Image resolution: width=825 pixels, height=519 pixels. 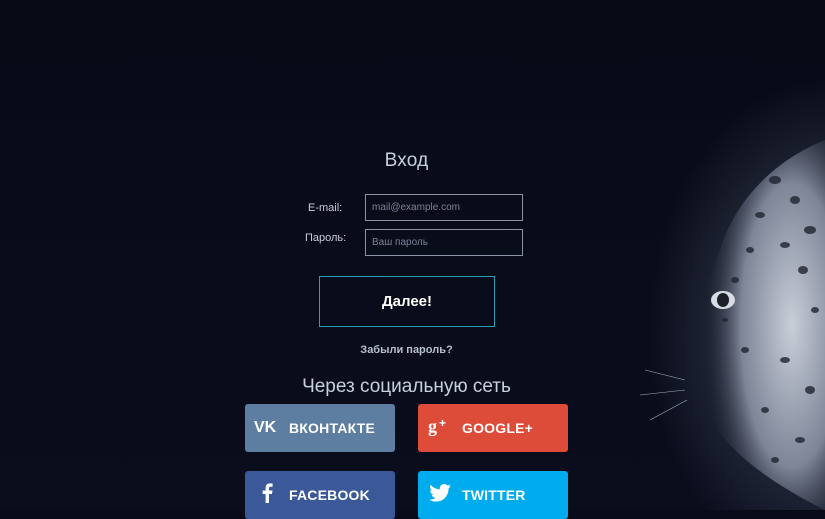 I want to click on facebook-login-button: FACEBOOK, so click(x=320, y=495).